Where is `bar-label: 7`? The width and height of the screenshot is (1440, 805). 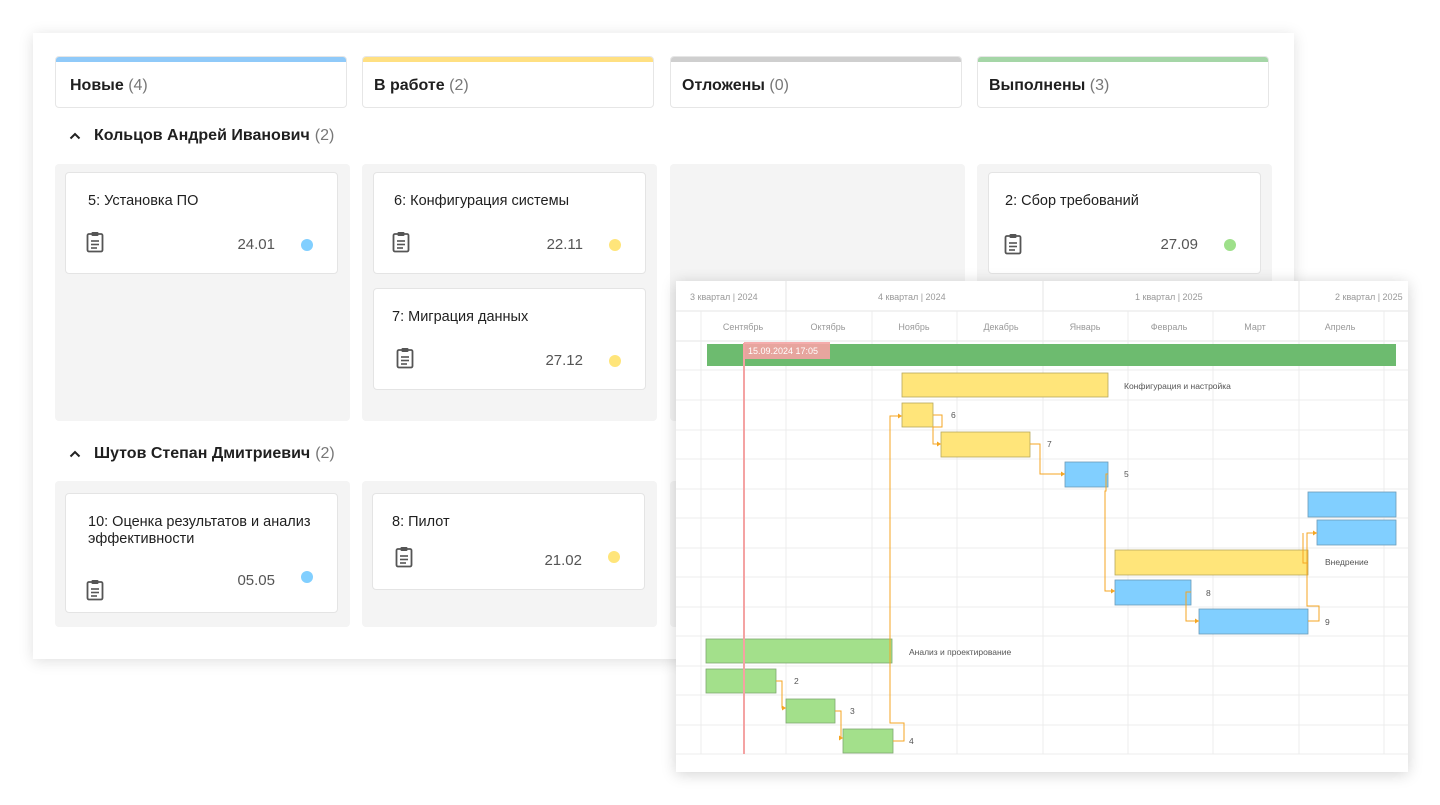
bar-label: 7 is located at coordinates (1049, 444).